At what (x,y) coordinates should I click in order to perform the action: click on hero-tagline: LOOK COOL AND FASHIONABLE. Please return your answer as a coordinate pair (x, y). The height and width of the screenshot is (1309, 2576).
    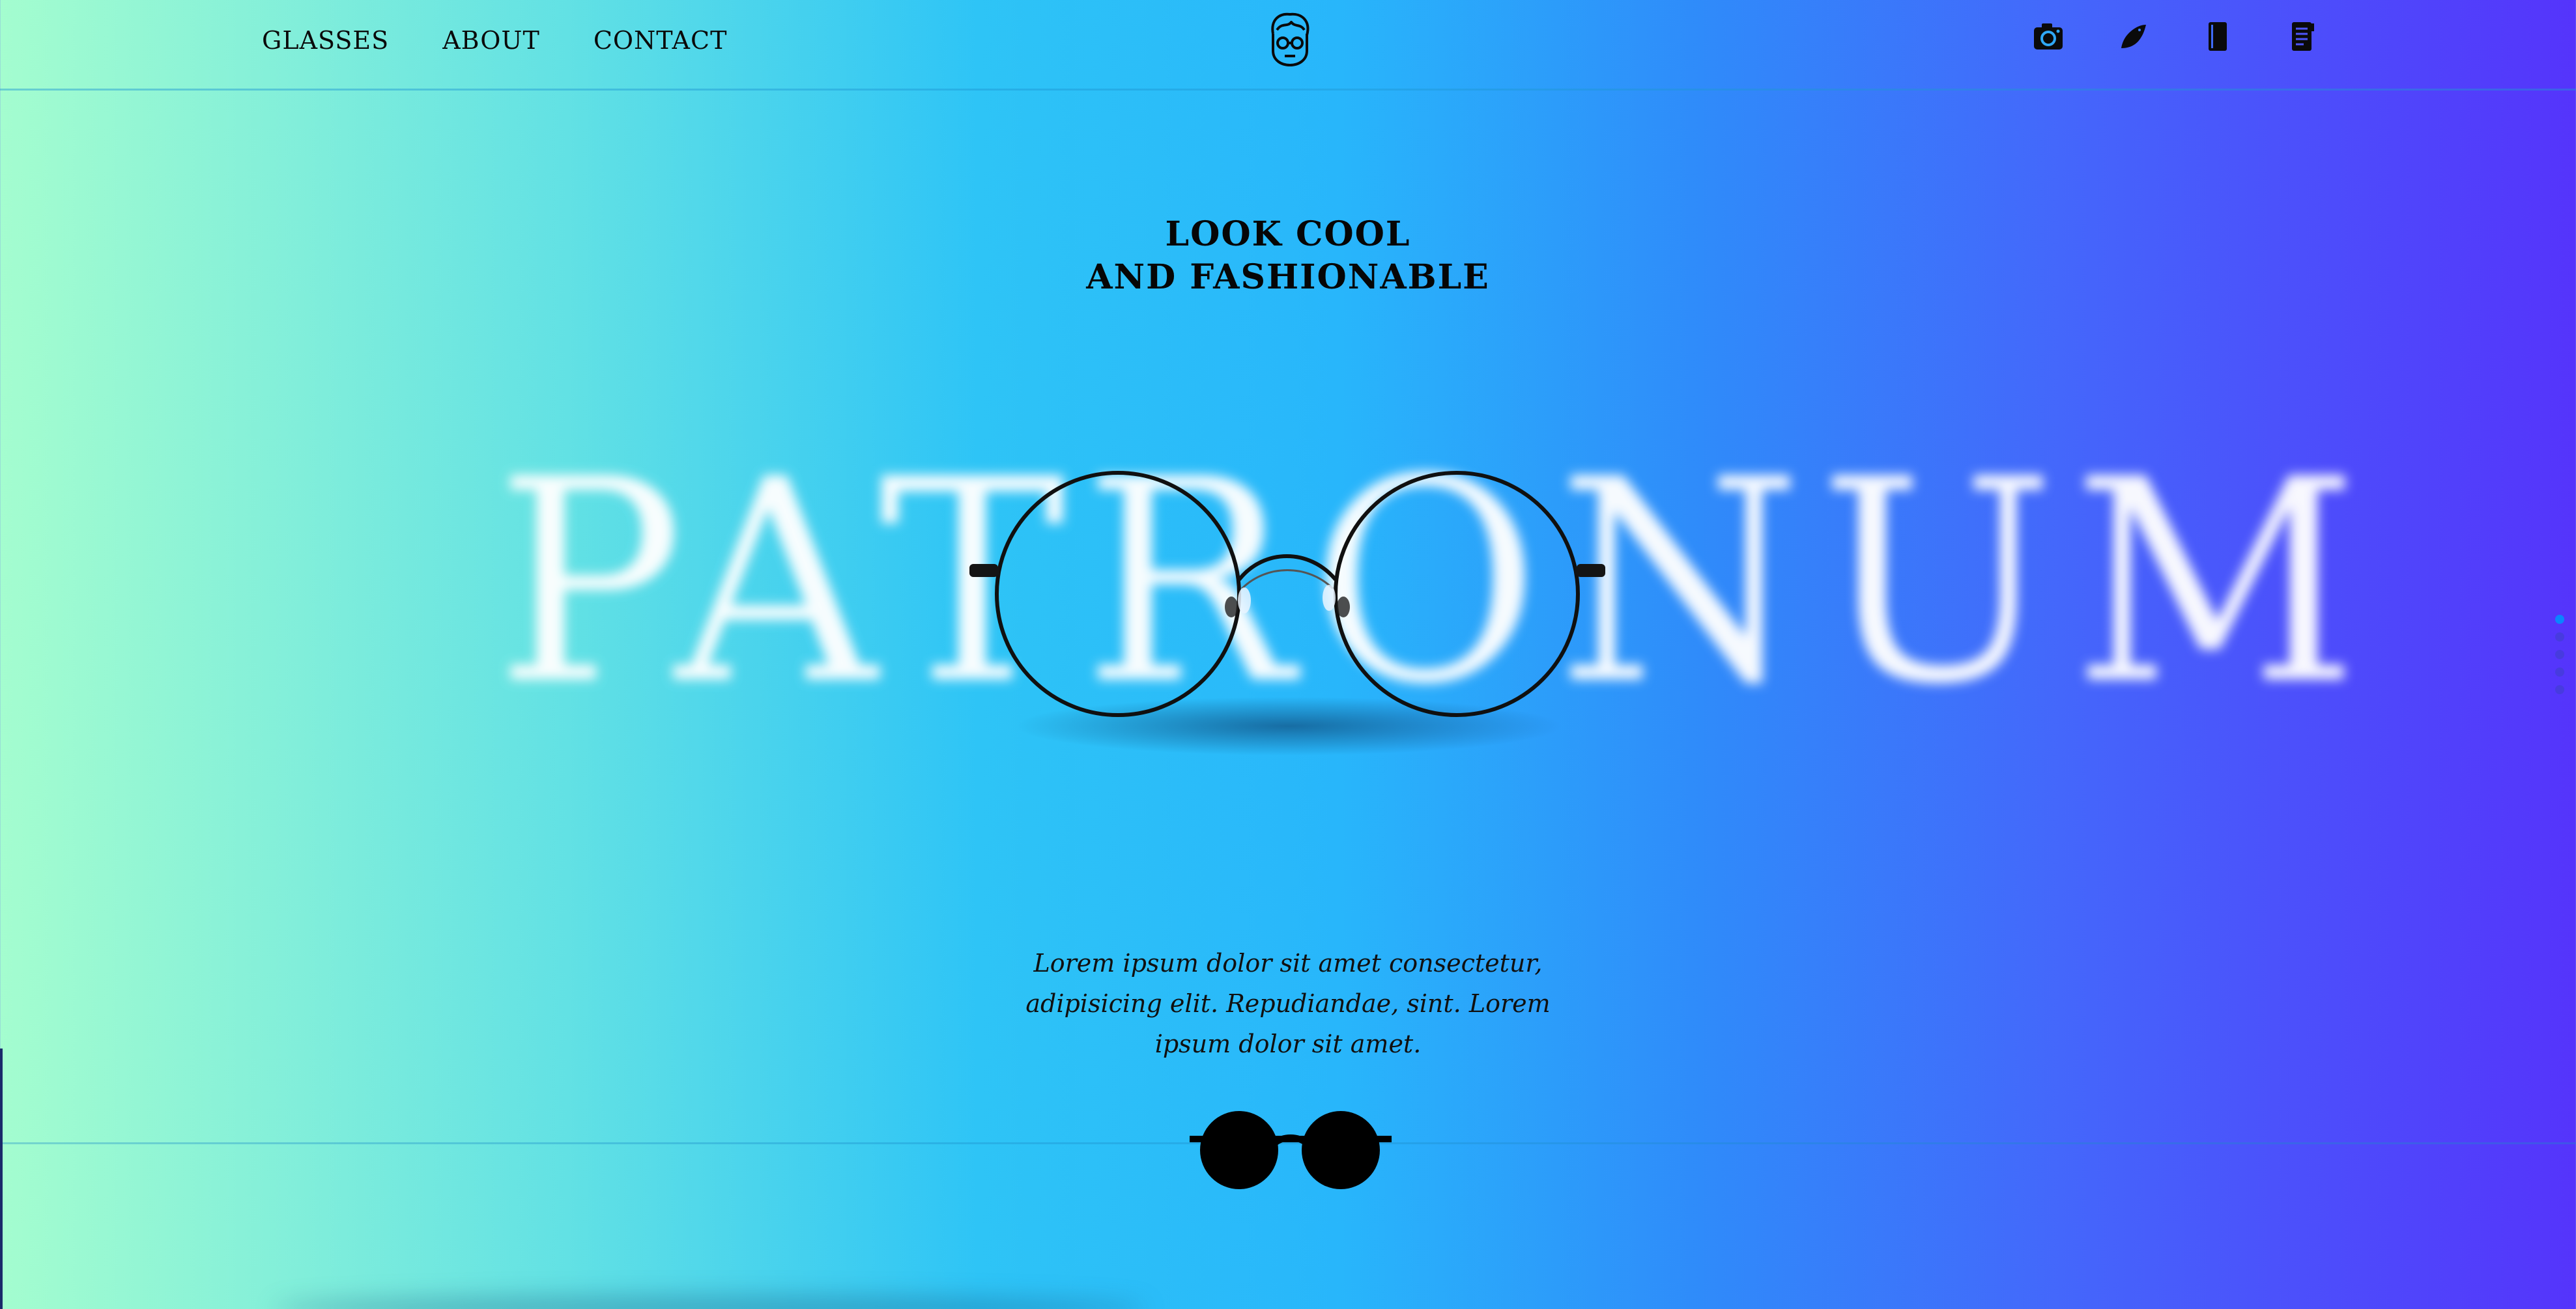
    Looking at the image, I should click on (1288, 256).